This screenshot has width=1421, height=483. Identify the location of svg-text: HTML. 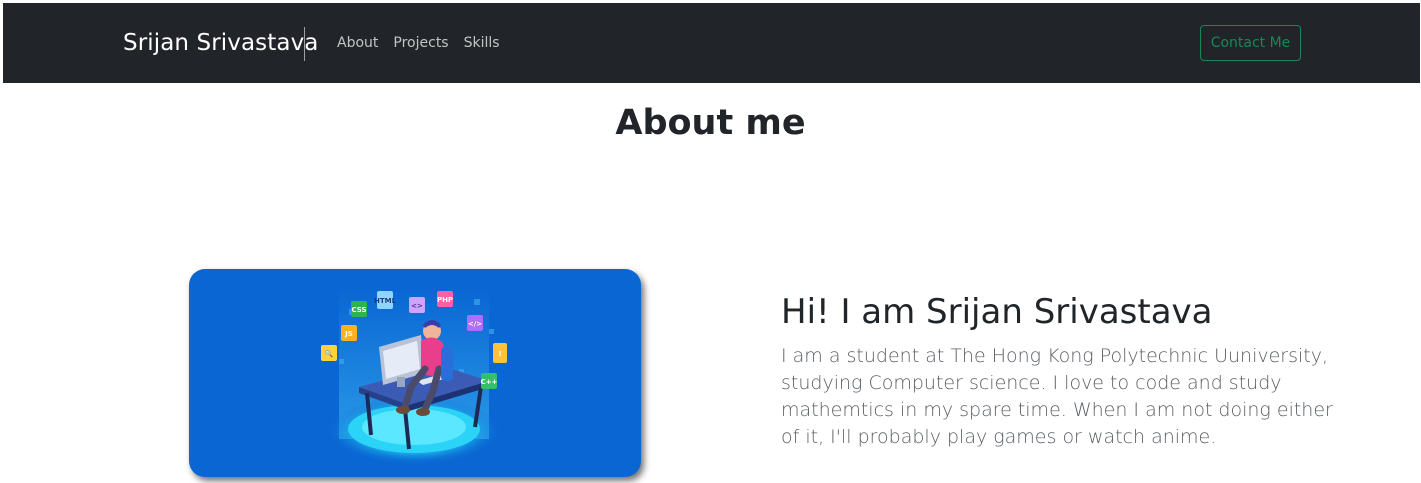
(385, 301).